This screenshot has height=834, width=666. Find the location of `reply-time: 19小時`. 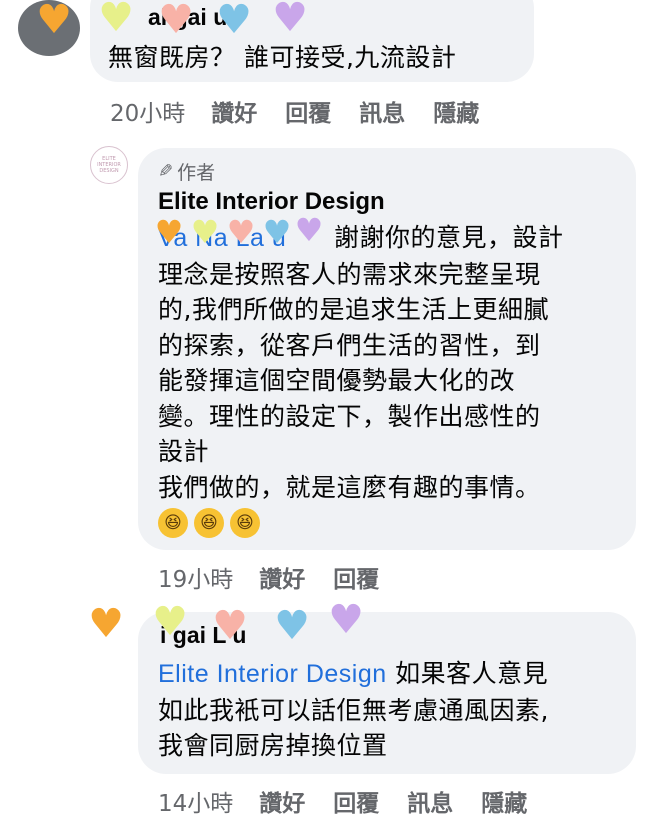

reply-time: 19小時 is located at coordinates (195, 577).